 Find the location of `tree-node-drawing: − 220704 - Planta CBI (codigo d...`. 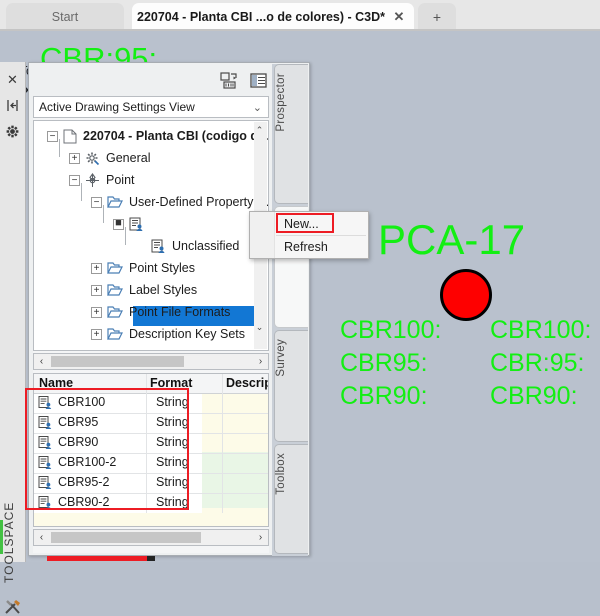

tree-node-drawing: − 220704 - Planta CBI (codigo d... is located at coordinates (151, 136).